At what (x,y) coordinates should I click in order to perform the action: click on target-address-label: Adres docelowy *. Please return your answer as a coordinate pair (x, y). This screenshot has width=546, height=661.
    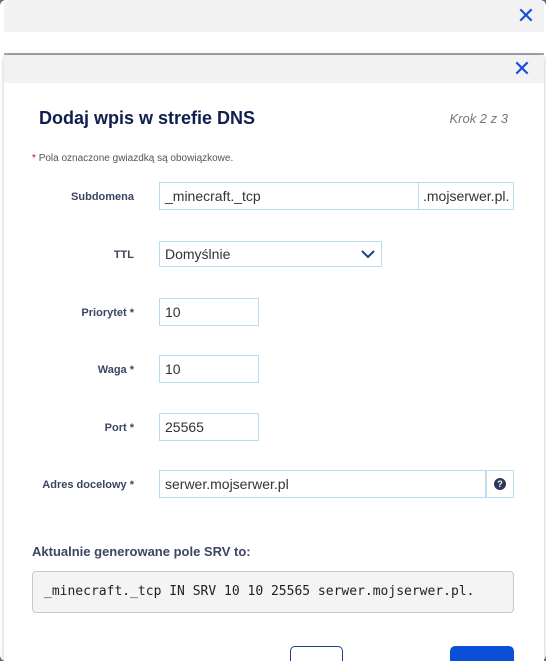
    Looking at the image, I should click on (88, 485).